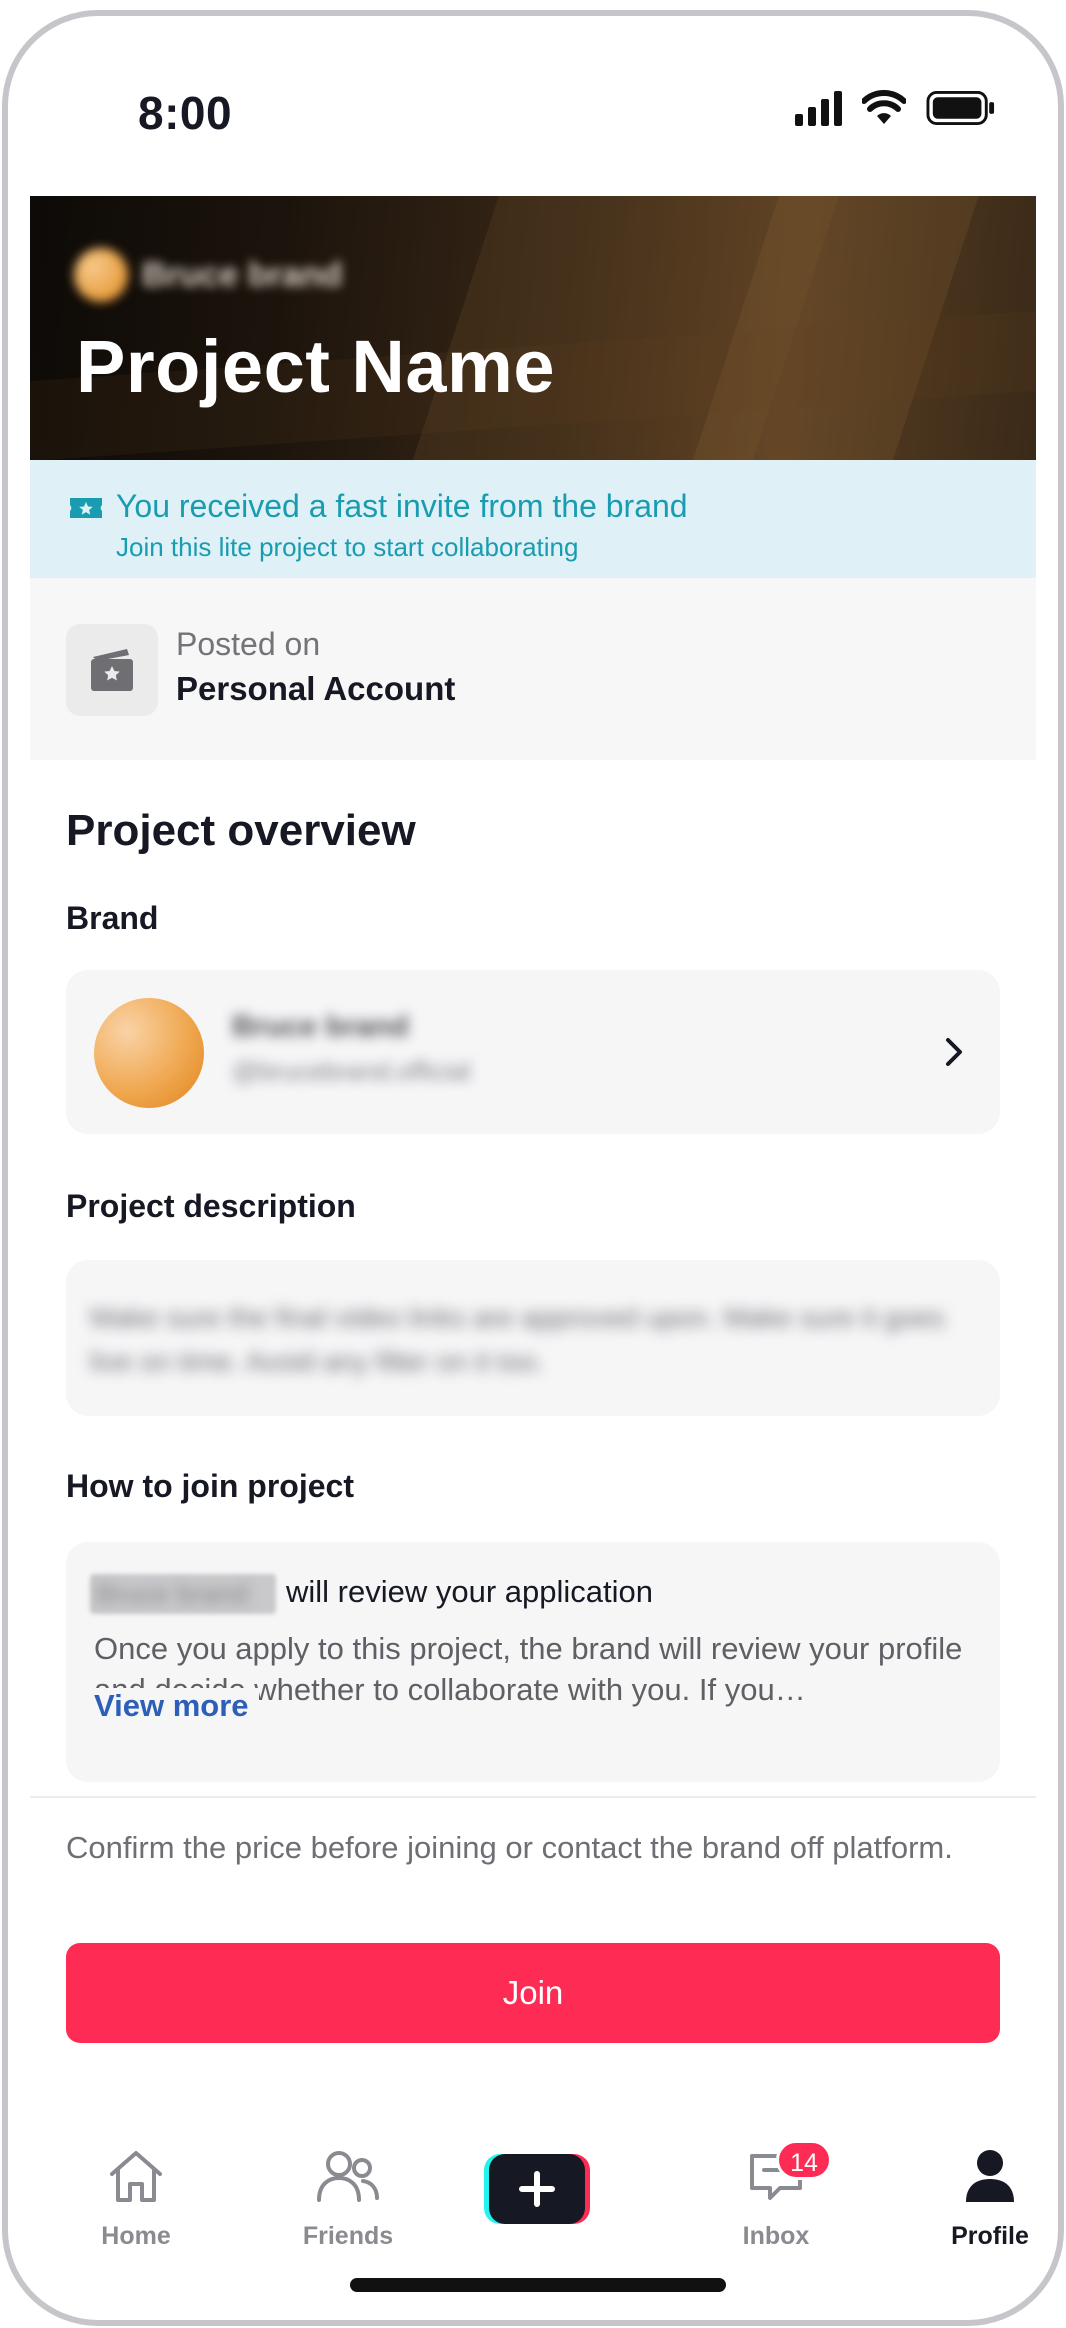 The height and width of the screenshot is (2328, 1066). I want to click on status-icons, so click(895, 108).